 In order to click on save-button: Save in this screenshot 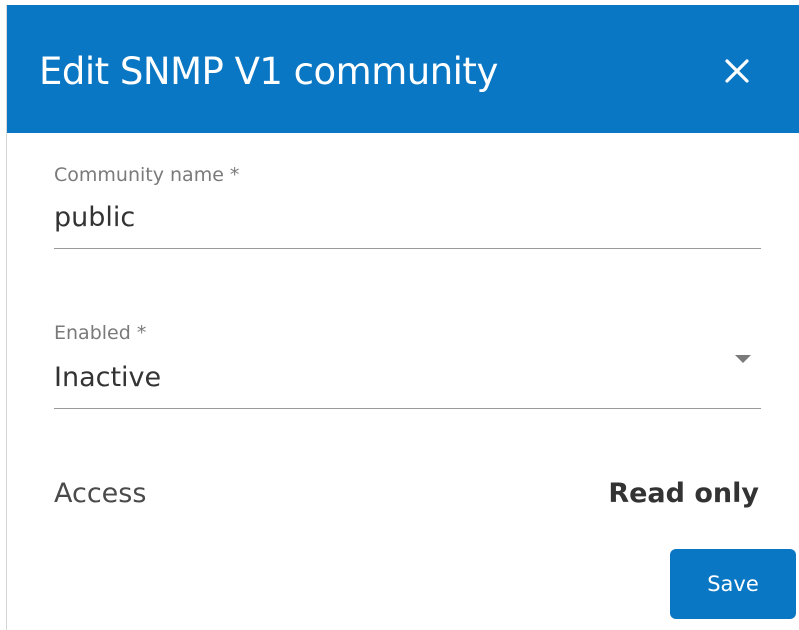, I will do `click(733, 584)`.